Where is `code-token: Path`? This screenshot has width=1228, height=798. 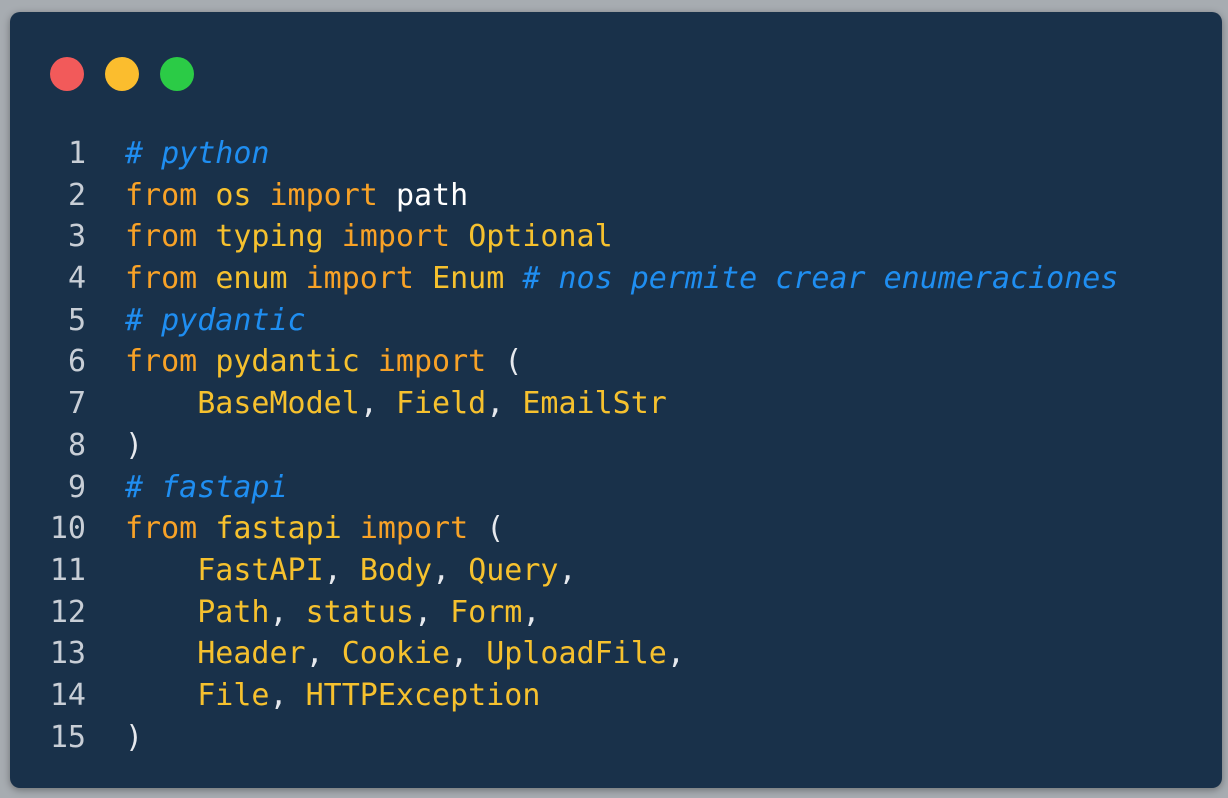
code-token: Path is located at coordinates (233, 612).